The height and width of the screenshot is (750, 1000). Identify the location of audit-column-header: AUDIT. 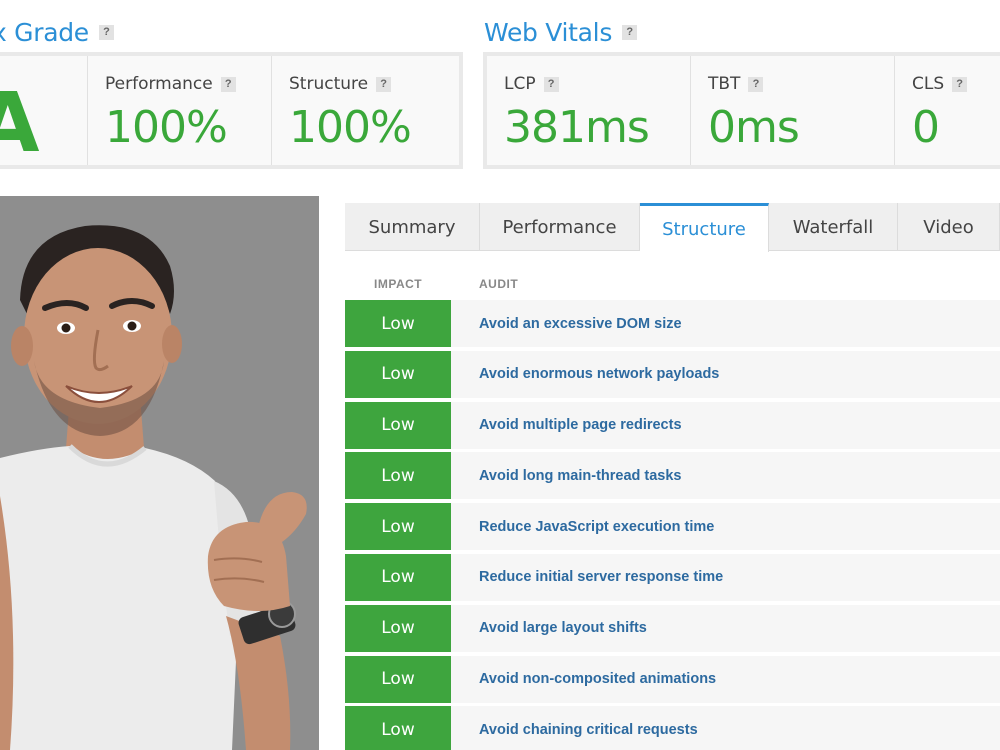
(499, 284).